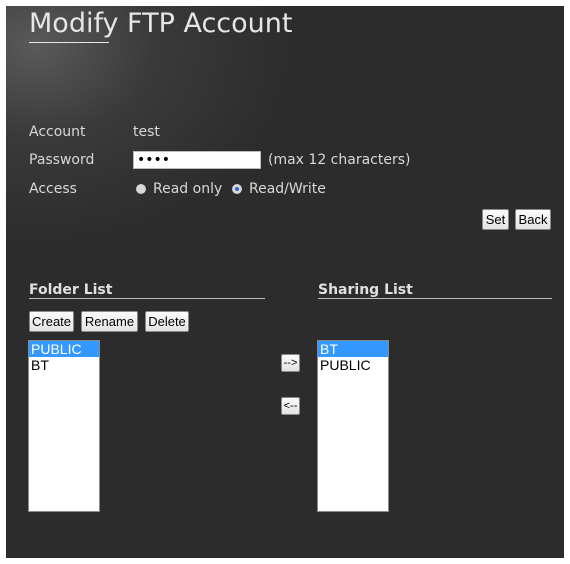  What do you see at coordinates (161, 23) in the screenshot?
I see `page-title: Modify FTP Account` at bounding box center [161, 23].